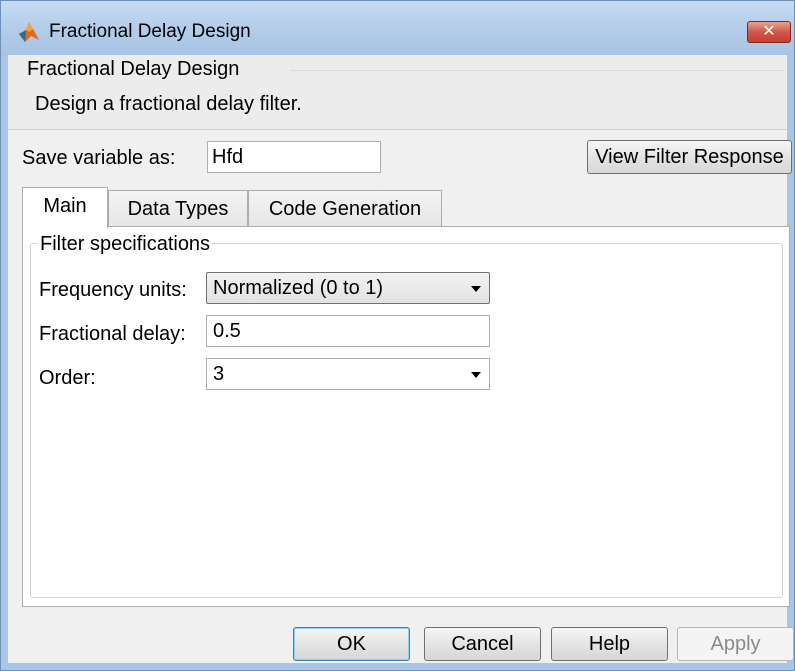 The image size is (795, 671). What do you see at coordinates (735, 644) in the screenshot?
I see `apply-button: Apply` at bounding box center [735, 644].